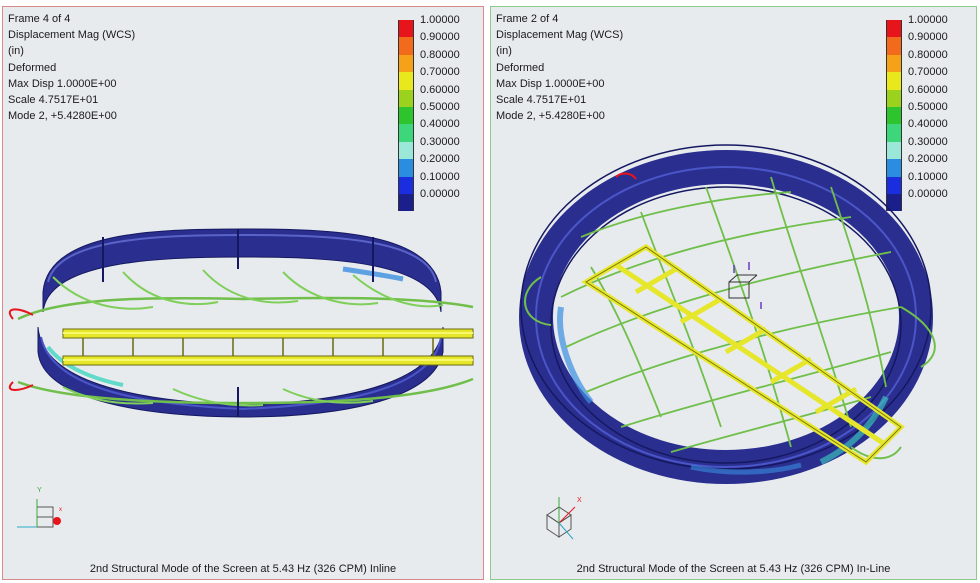 The height and width of the screenshot is (583, 980). I want to click on right-axis-triad, so click(561, 518).